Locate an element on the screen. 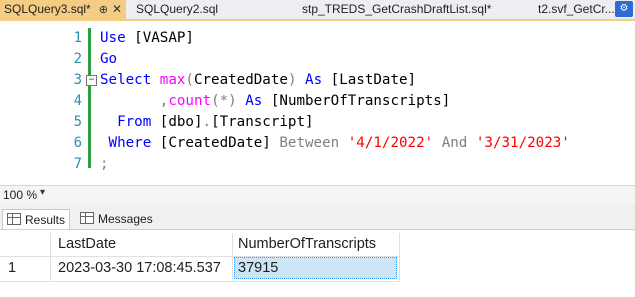 This screenshot has width=635, height=297. code-token: Use is located at coordinates (113, 38).